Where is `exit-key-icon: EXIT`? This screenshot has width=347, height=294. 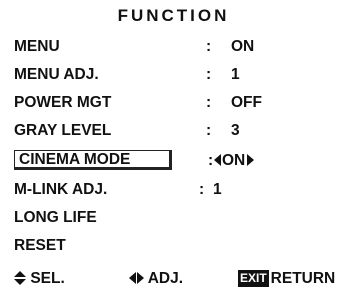
exit-key-icon: EXIT is located at coordinates (253, 278).